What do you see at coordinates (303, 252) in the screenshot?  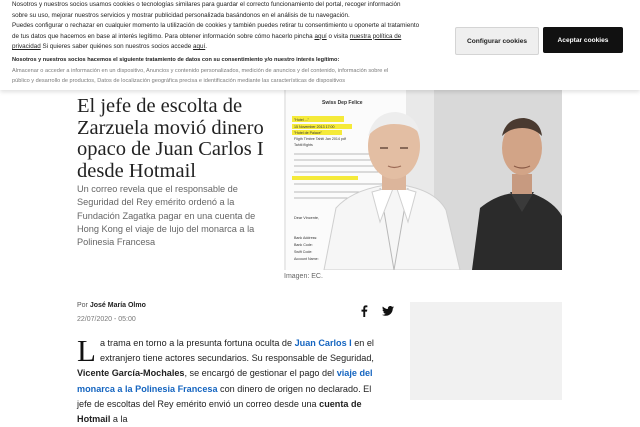 I see `hero-doc-line-9: Swift Code:` at bounding box center [303, 252].